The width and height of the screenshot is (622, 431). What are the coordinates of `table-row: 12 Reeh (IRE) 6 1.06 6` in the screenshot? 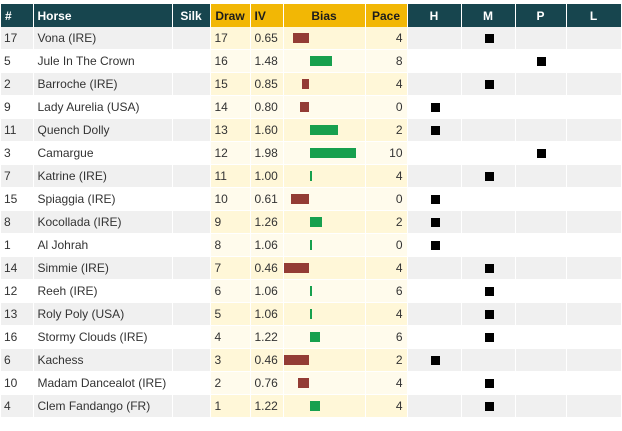 It's located at (311, 291).